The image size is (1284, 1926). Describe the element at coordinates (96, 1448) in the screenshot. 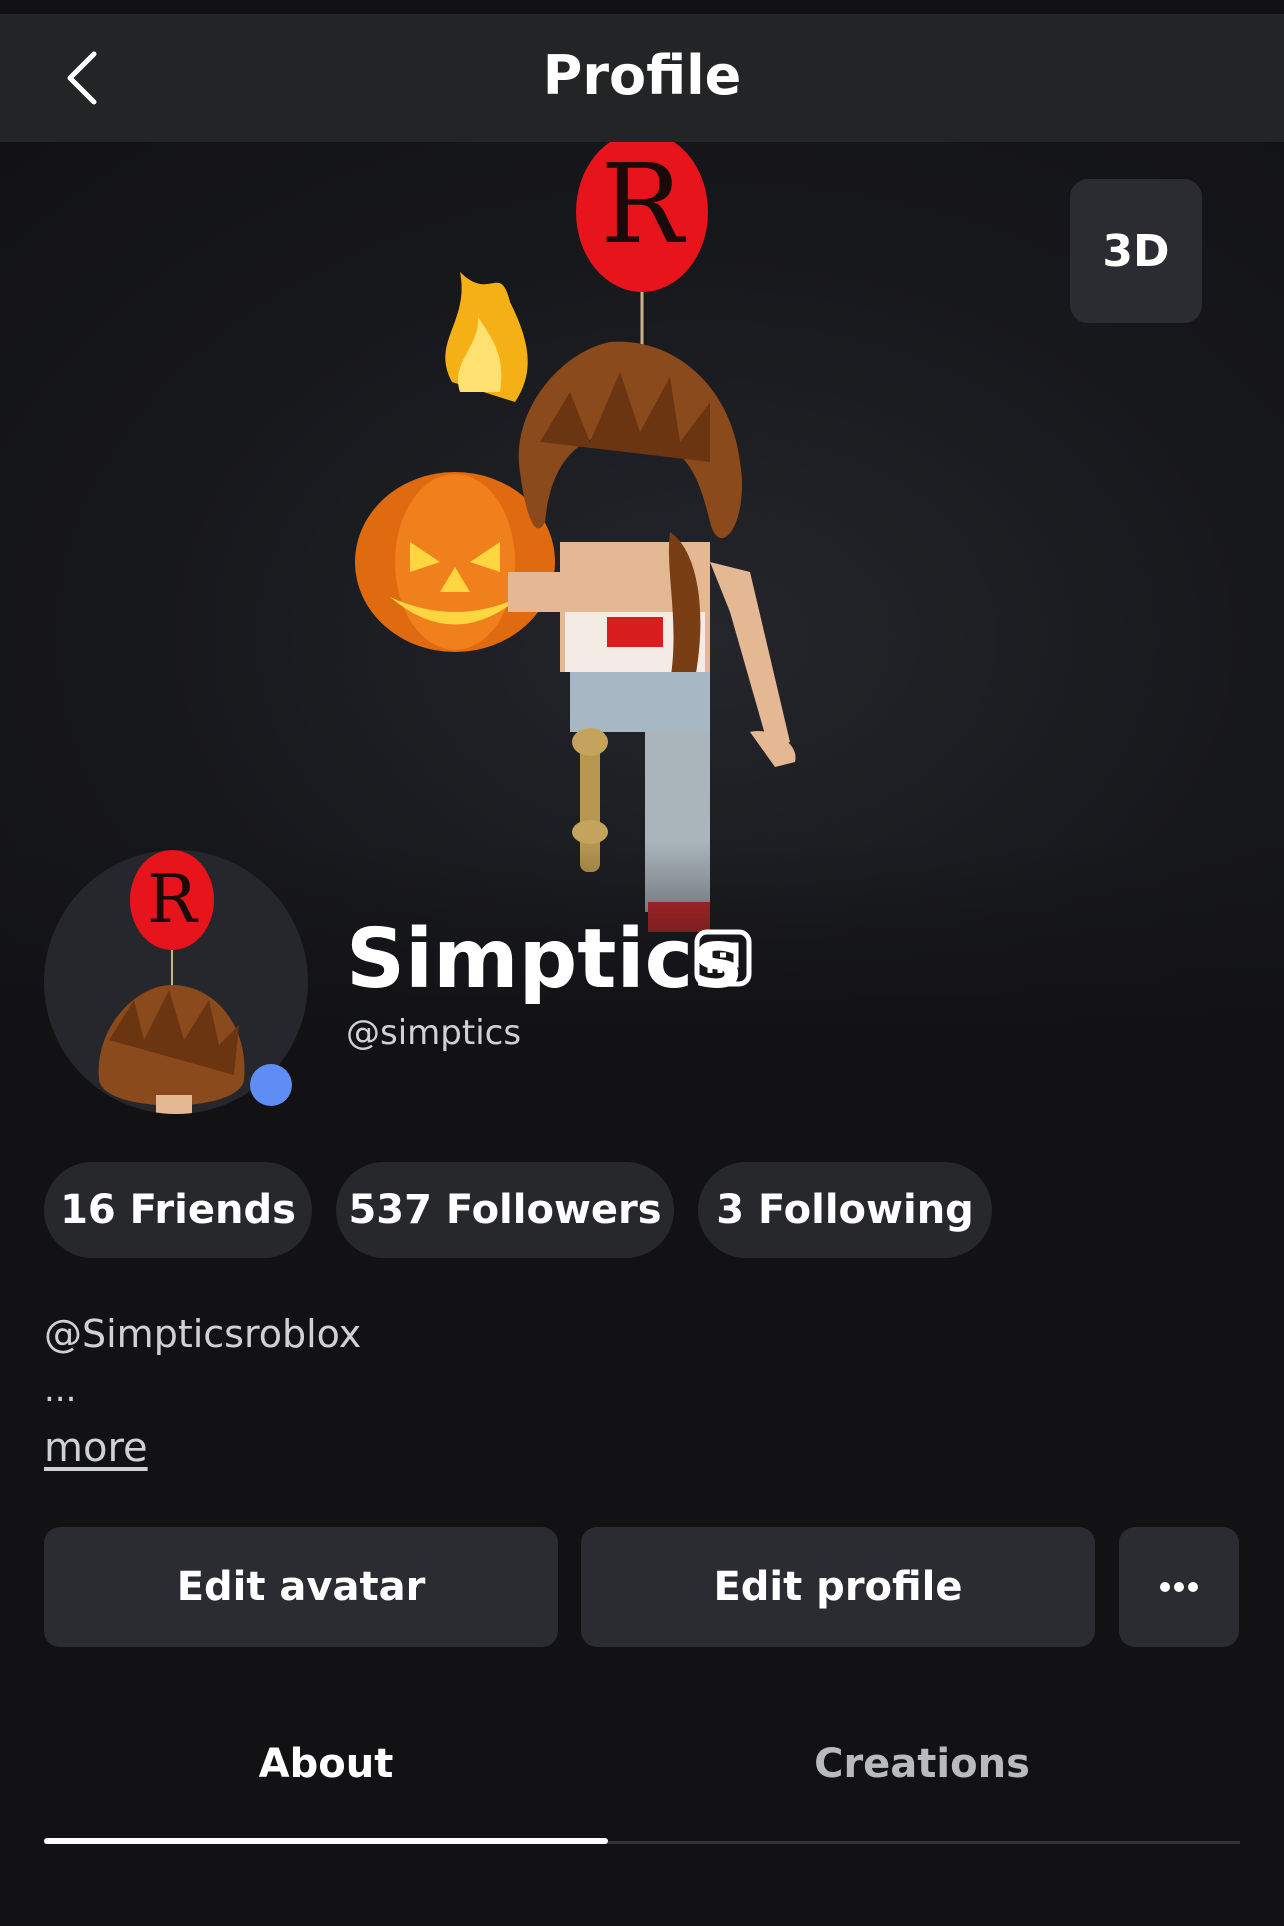

I see `bio-more-link: more` at that location.